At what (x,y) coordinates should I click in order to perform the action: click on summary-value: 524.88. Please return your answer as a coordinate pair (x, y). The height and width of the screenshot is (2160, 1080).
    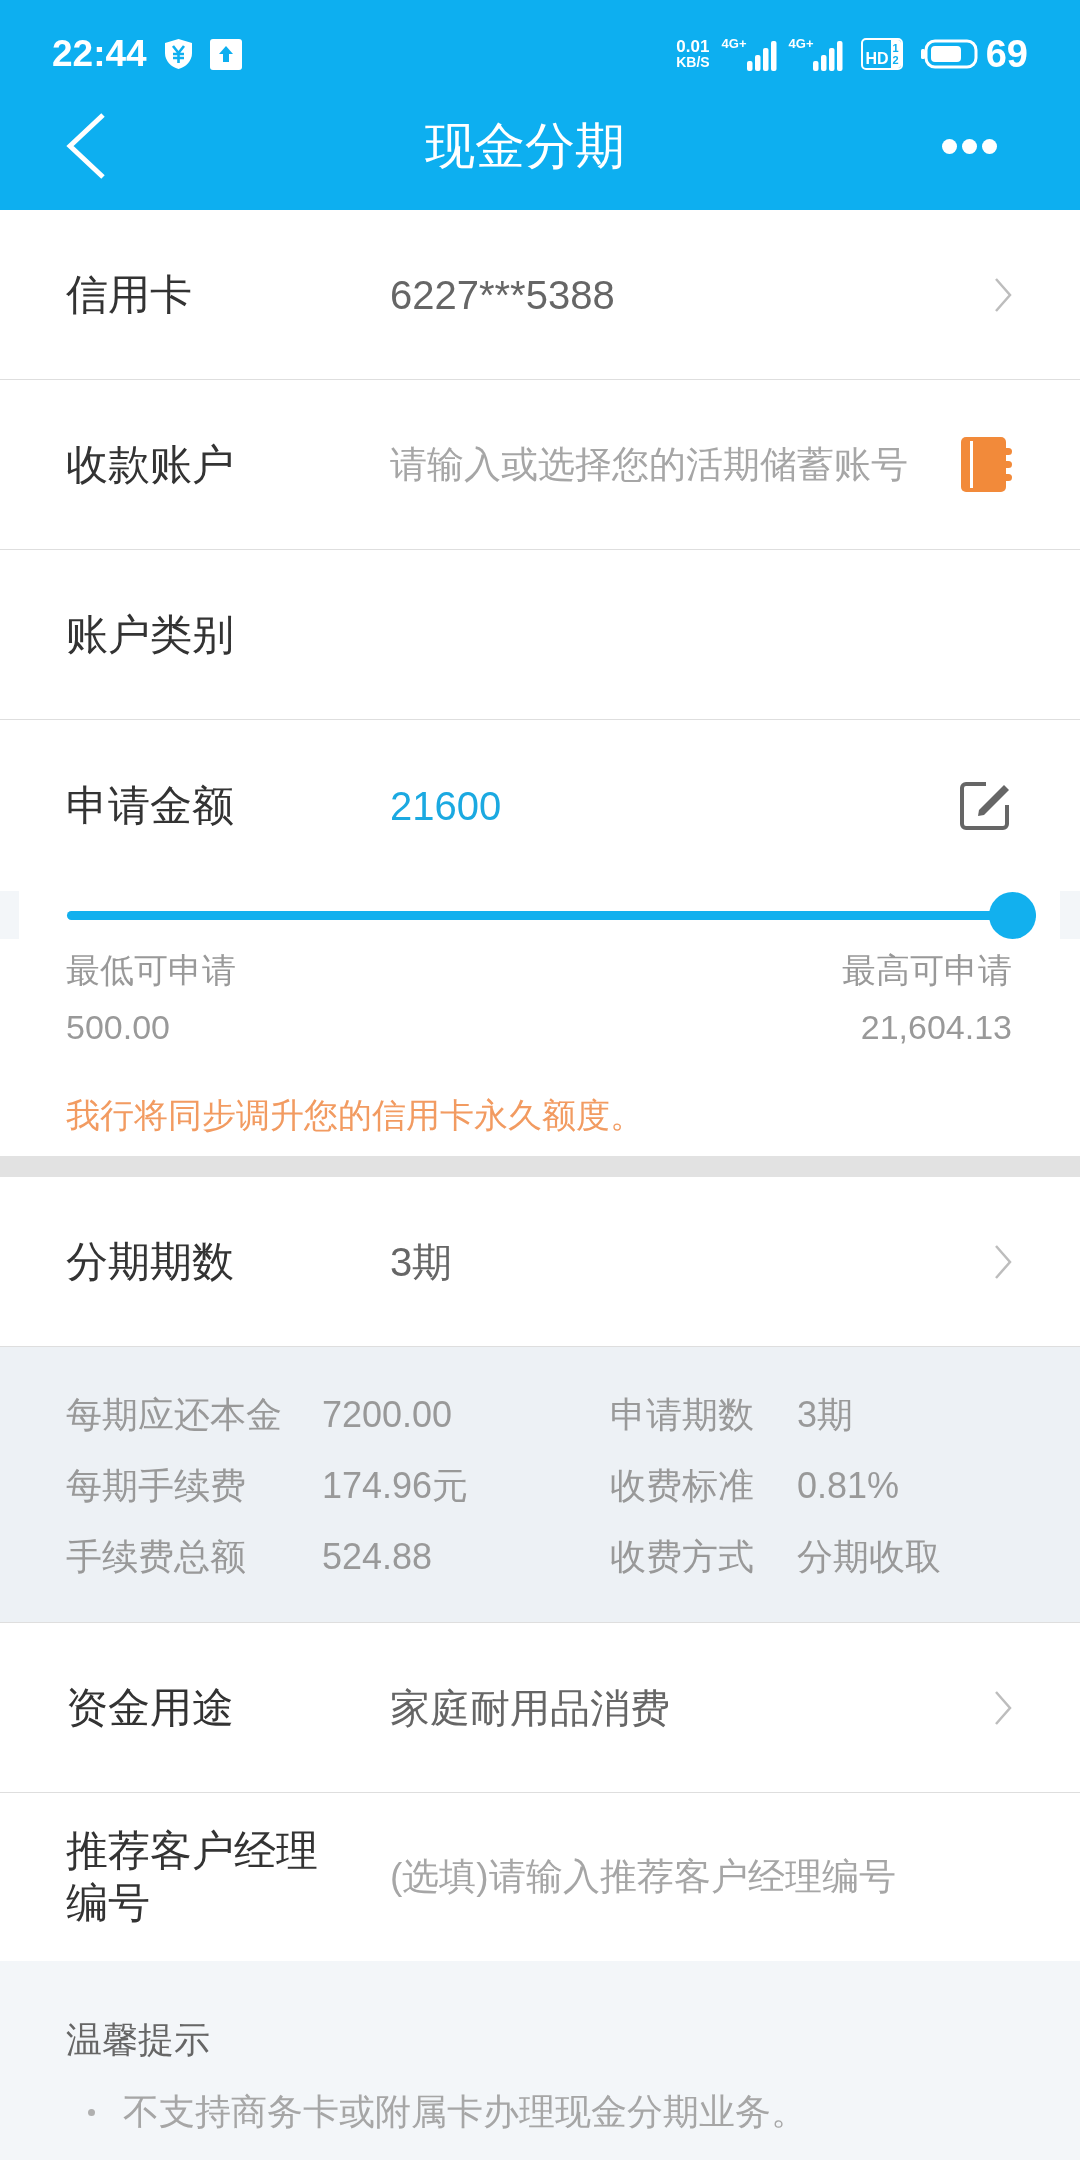
    Looking at the image, I should click on (378, 1557).